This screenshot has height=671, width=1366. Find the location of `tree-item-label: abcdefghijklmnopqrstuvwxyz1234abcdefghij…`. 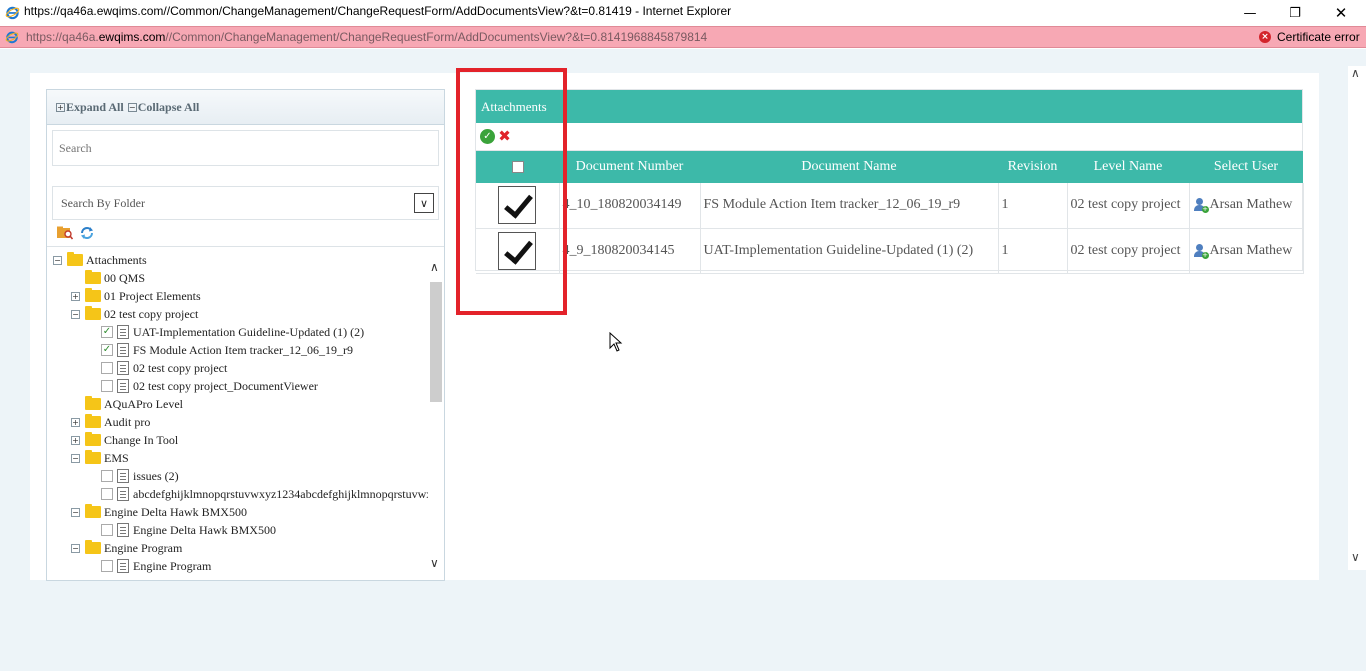

tree-item-label: abcdefghijklmnopqrstuvwxyz1234abcdefghij… is located at coordinates (280, 493).